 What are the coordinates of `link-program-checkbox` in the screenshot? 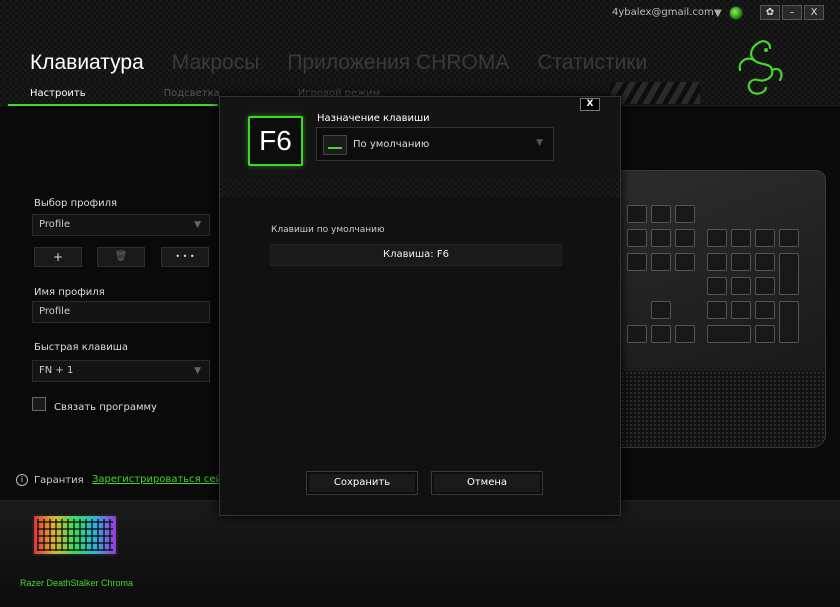 It's located at (39, 404).